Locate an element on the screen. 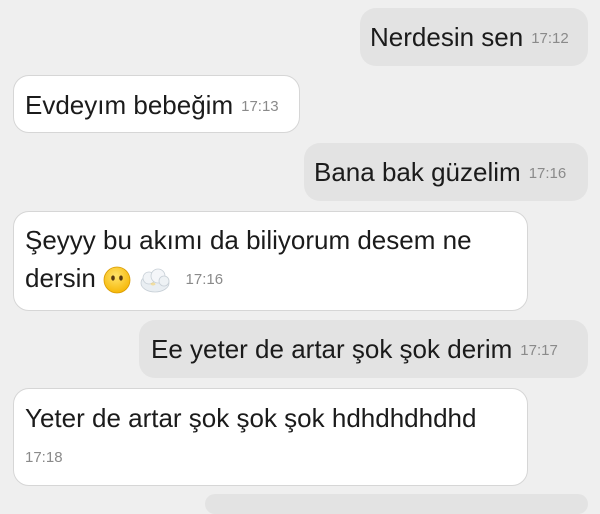 This screenshot has height=514, width=600. message-text: Yeter de artar şok şok şok hdhdhdhdhd is located at coordinates (251, 418).